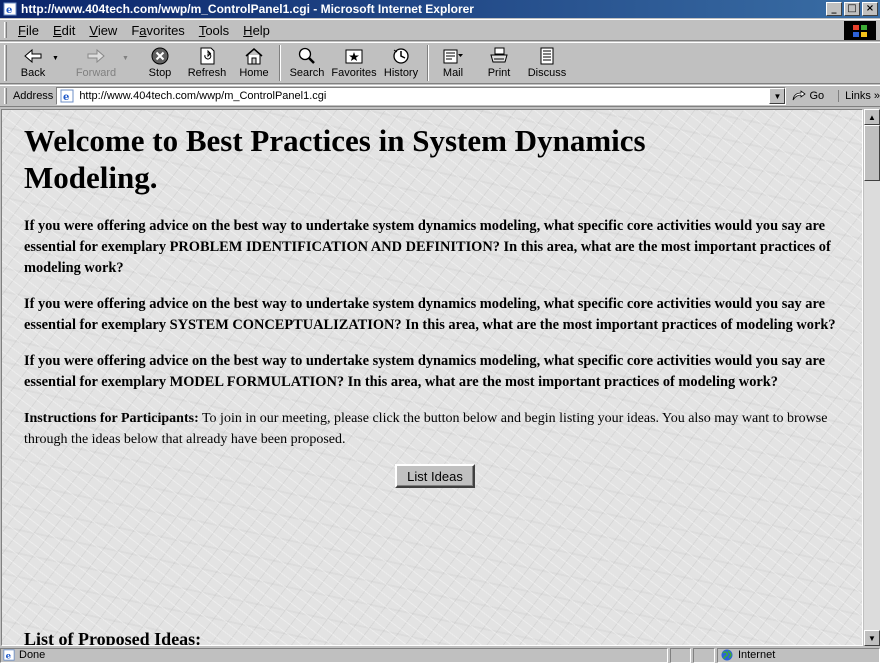 The image size is (880, 663). I want to click on mail-button: Mail, so click(453, 63).